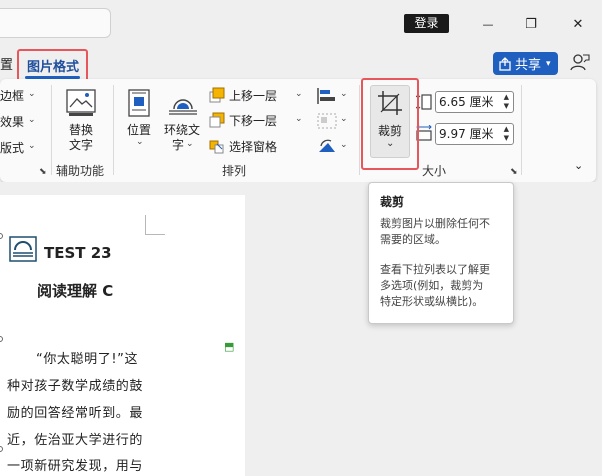 This screenshot has height=476, width=602. I want to click on test-title: TEST 23, so click(78, 253).